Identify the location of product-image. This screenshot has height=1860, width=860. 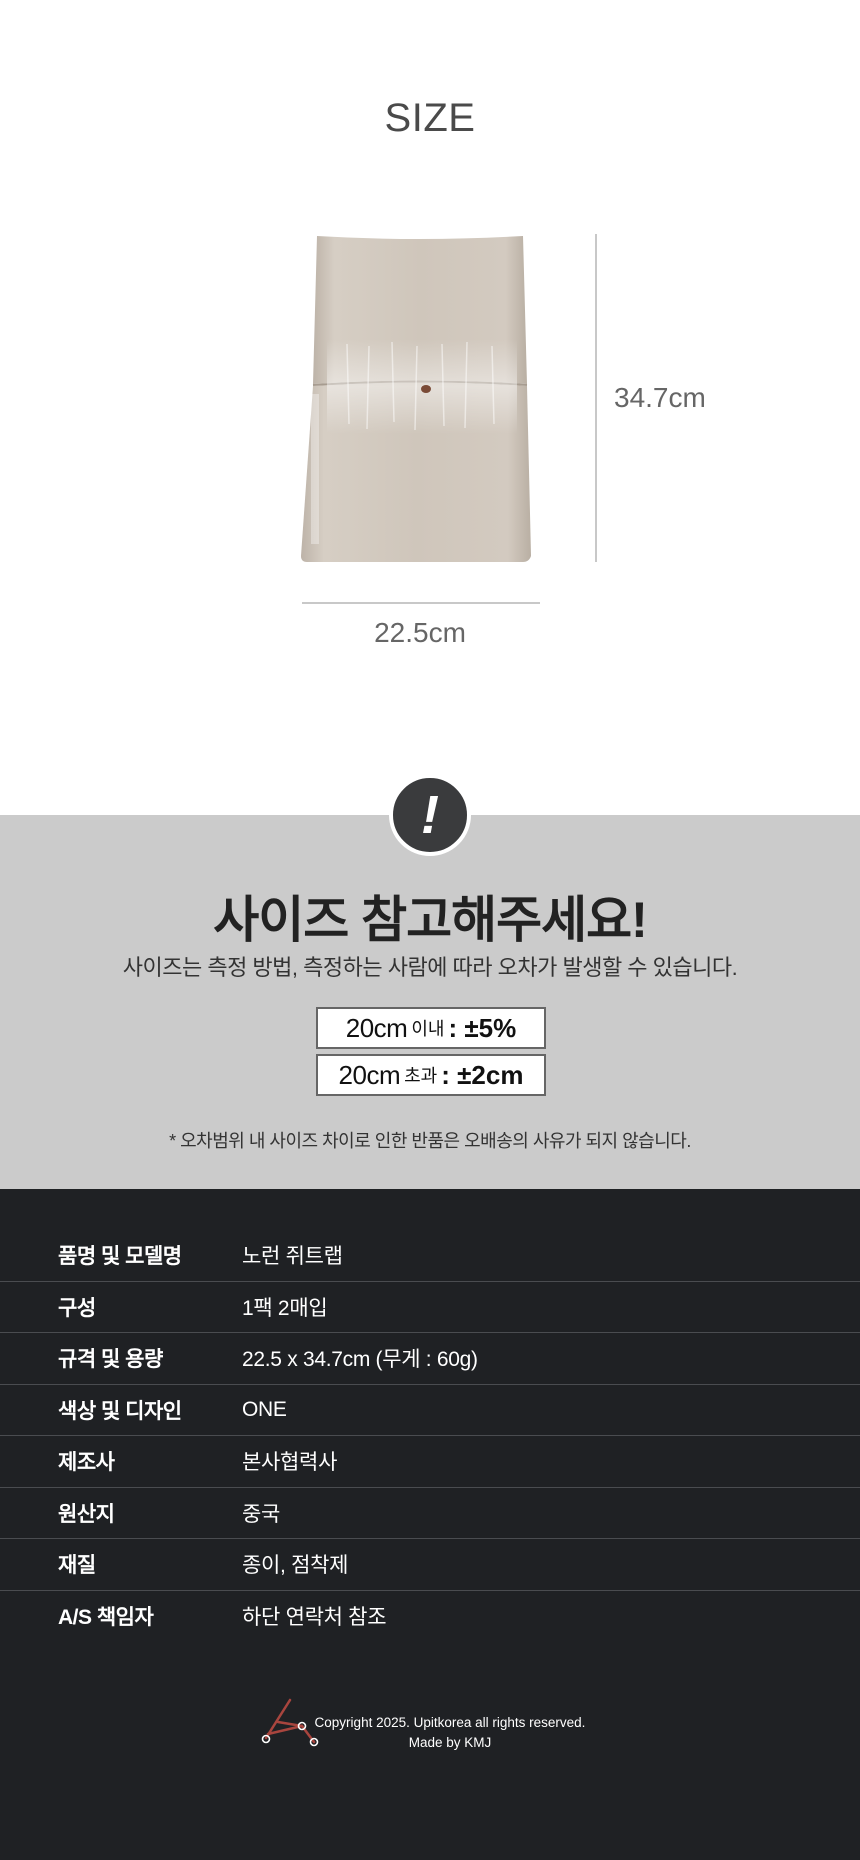
(416, 399).